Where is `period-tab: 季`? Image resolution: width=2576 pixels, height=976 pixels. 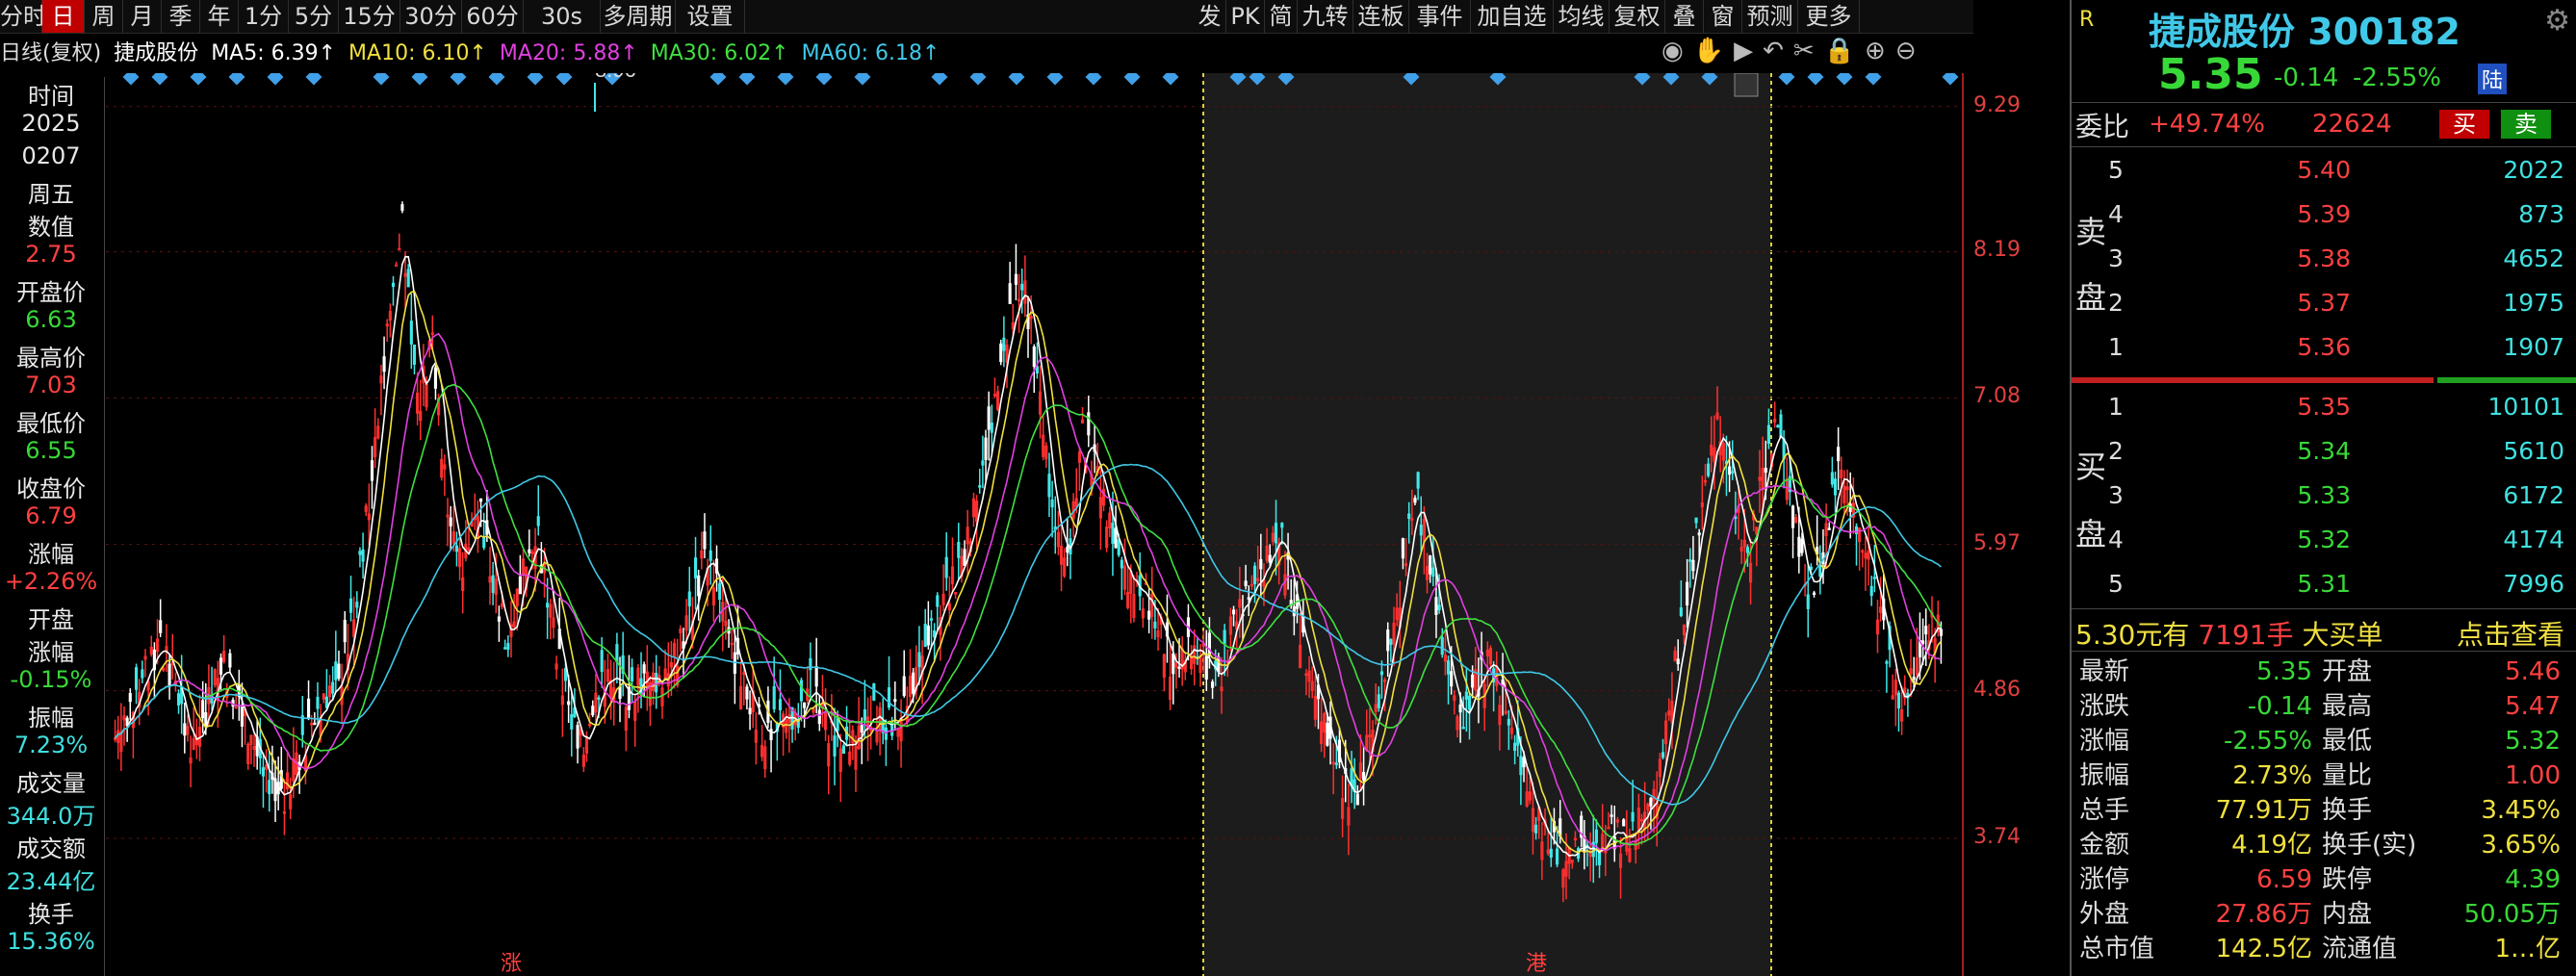 period-tab: 季 is located at coordinates (181, 16).